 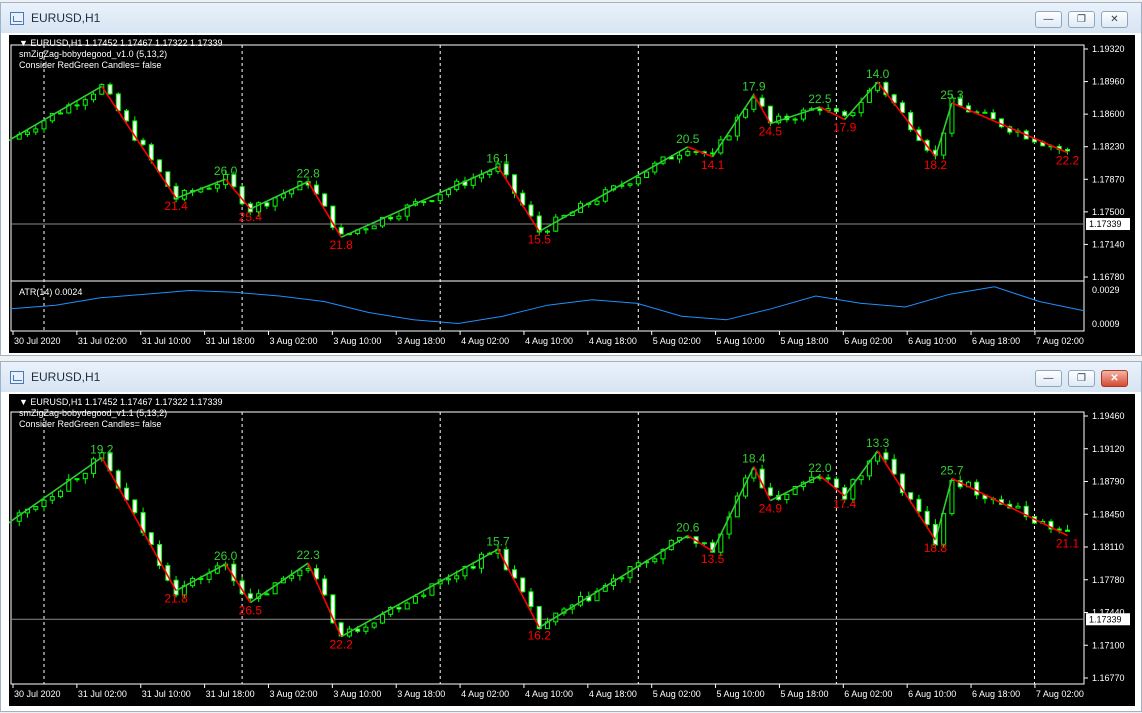 I want to click on atr-axis-label: 0.0029, so click(x=1106, y=290).